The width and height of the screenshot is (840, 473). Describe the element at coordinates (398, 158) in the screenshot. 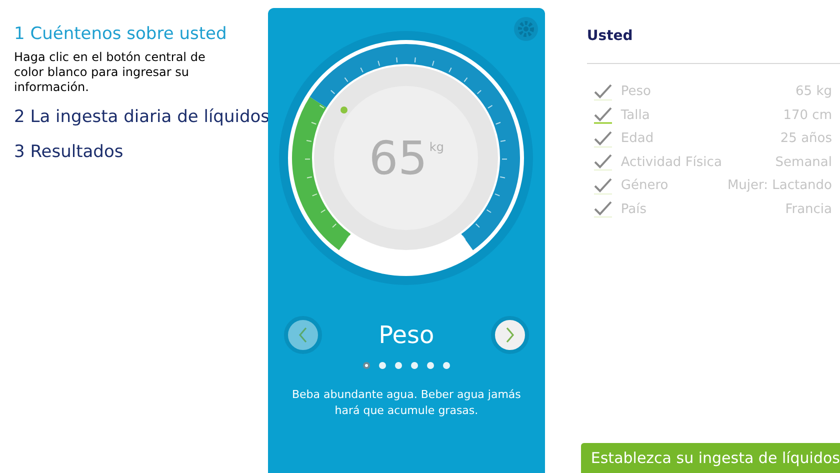

I see `weight-value: 65` at that location.